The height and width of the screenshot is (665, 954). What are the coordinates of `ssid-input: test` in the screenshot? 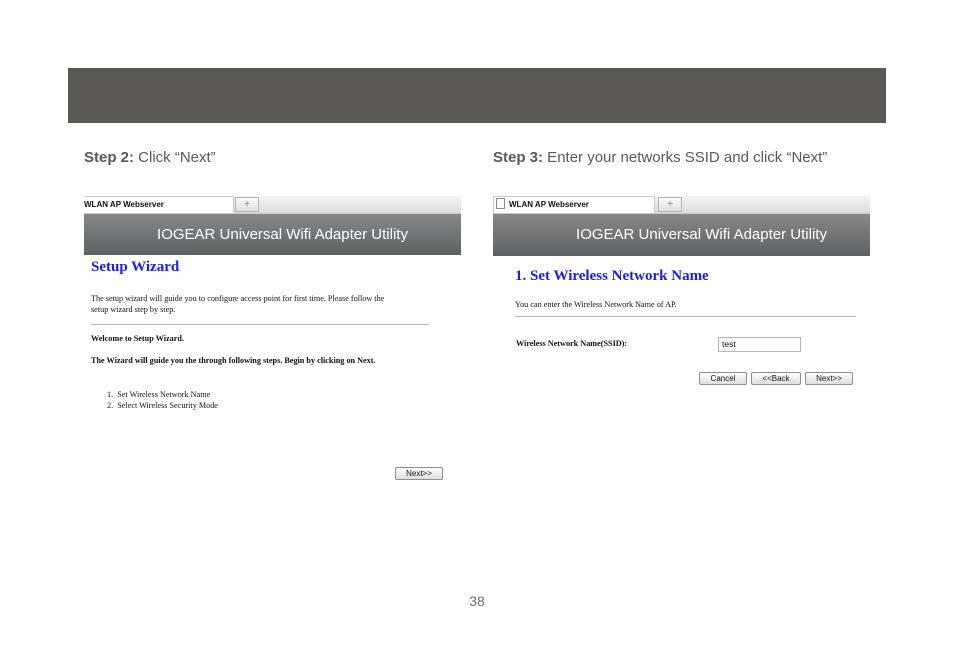 It's located at (759, 344).